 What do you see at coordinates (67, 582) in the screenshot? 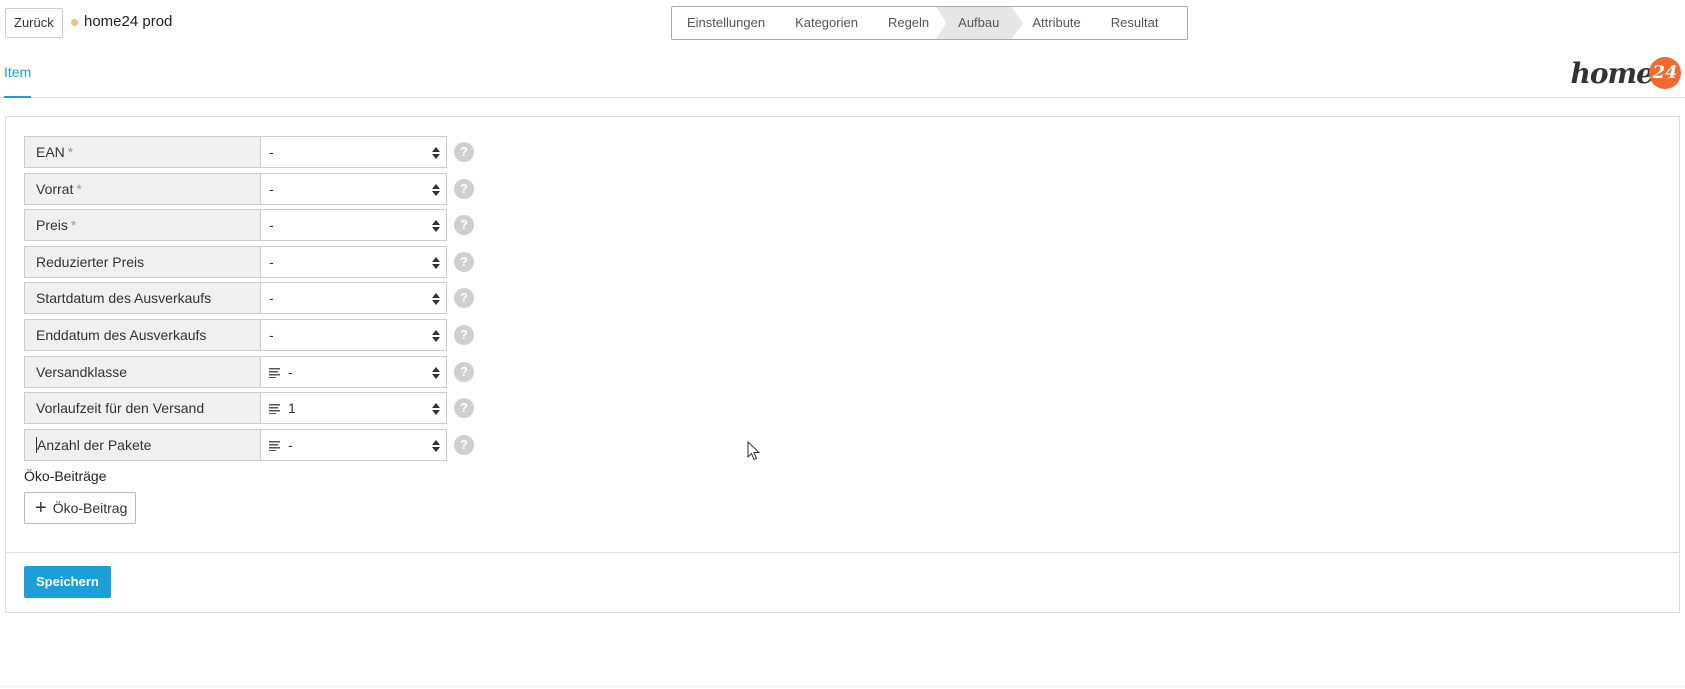
I see `save-button: Speichern` at bounding box center [67, 582].